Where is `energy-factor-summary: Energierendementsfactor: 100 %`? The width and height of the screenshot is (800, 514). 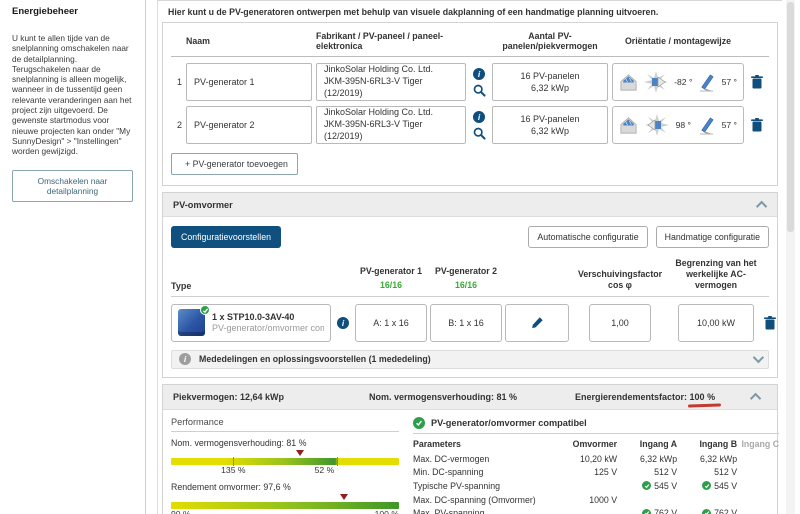
energy-factor-summary: Energierendementsfactor: 100 % is located at coordinates (645, 396).